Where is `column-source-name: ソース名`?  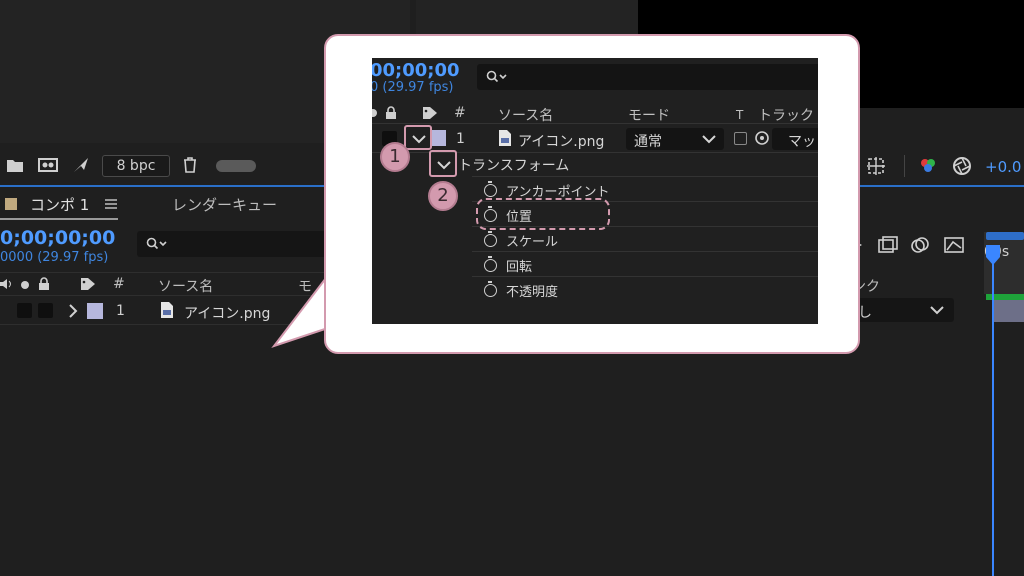 column-source-name: ソース名 is located at coordinates (185, 286).